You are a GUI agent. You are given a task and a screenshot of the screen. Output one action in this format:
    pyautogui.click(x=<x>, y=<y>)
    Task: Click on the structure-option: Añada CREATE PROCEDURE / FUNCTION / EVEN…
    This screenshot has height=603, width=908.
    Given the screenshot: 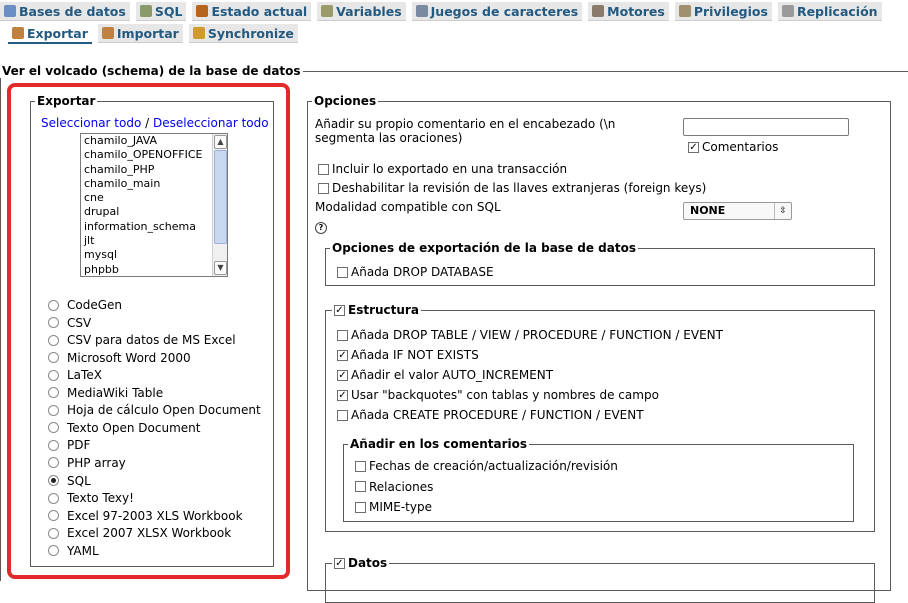 What is the action you would take?
    pyautogui.click(x=490, y=415)
    